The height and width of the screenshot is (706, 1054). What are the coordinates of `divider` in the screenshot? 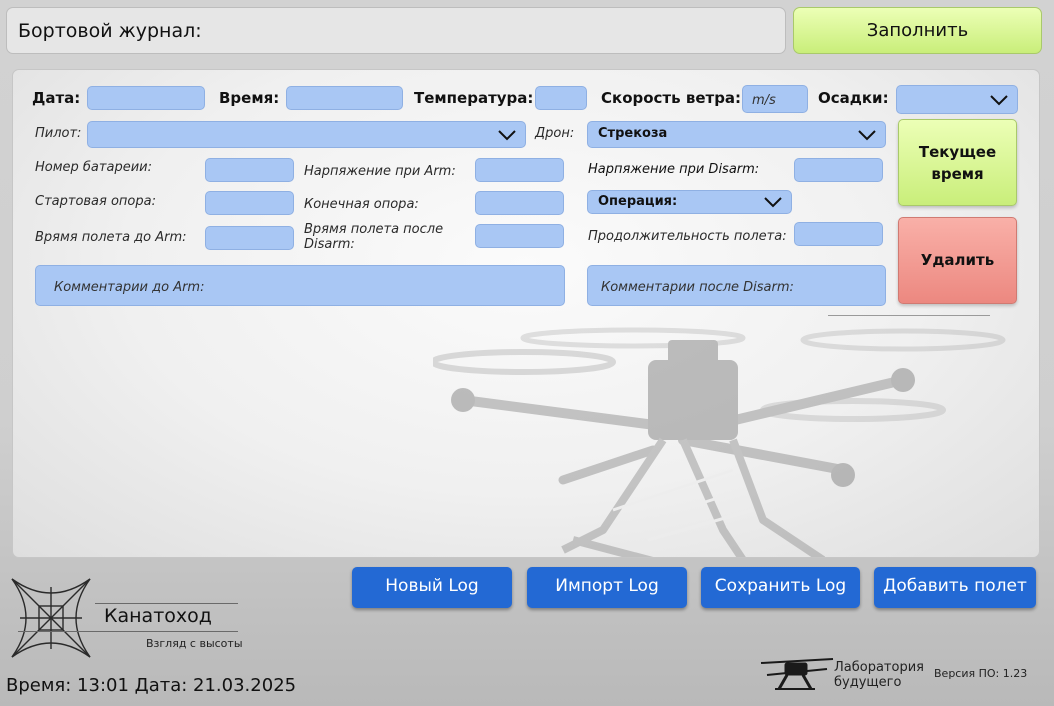 It's located at (909, 315).